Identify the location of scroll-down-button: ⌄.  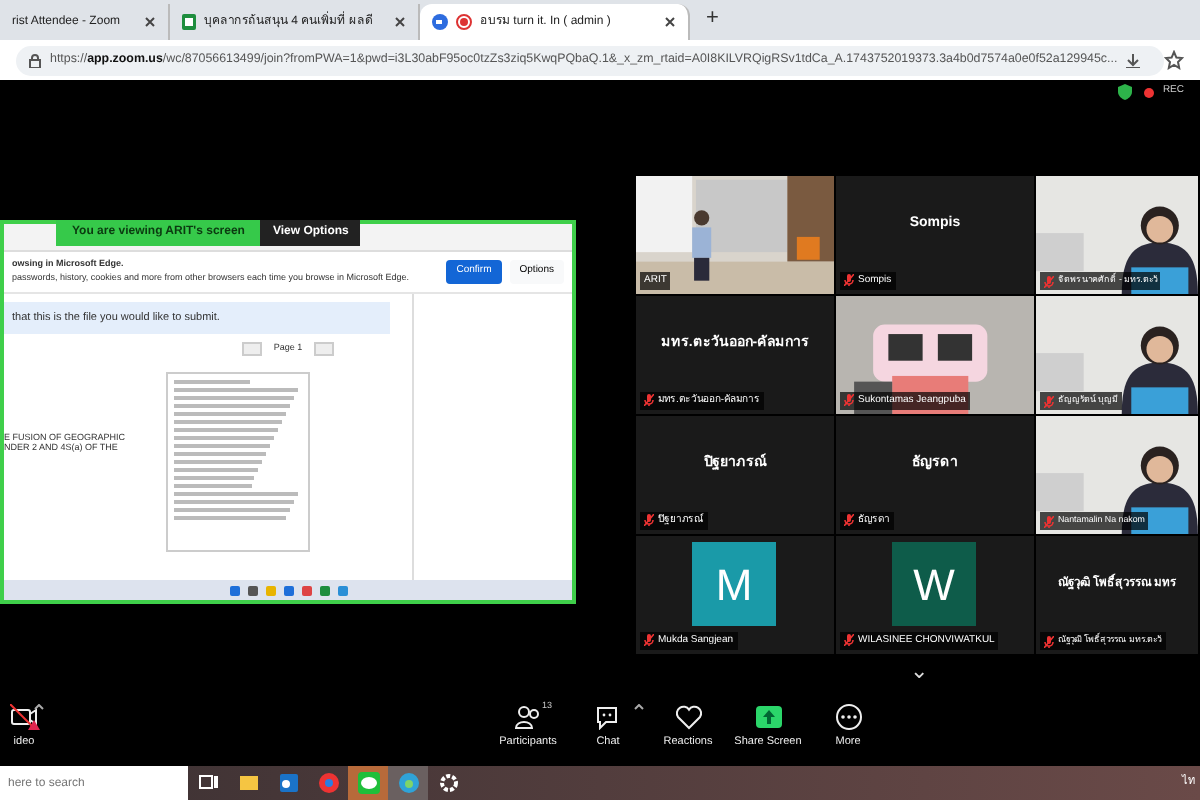
(919, 673).